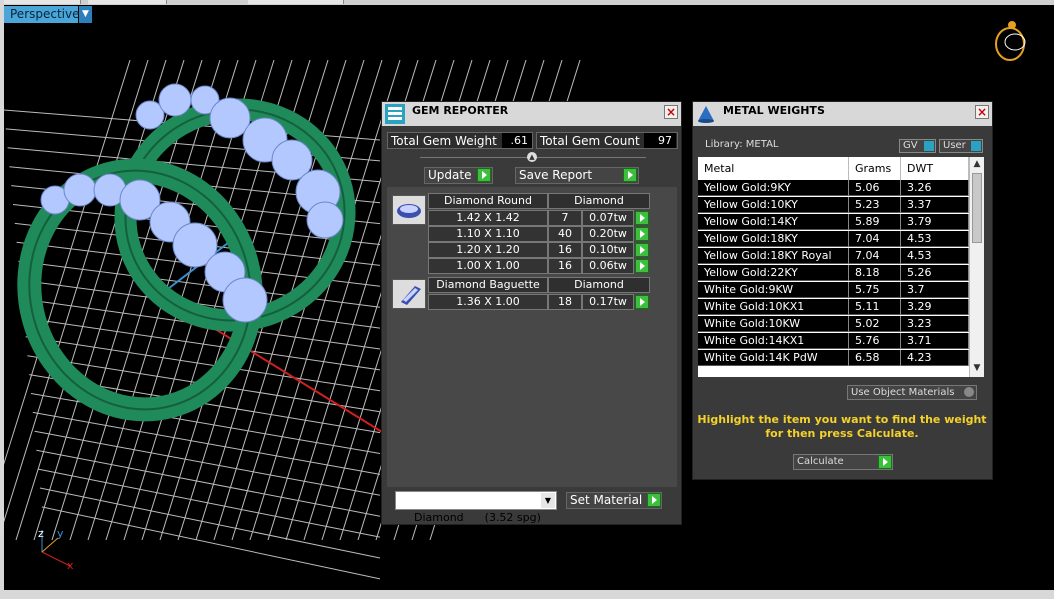 Image resolution: width=1054 pixels, height=599 pixels. I want to click on grams-cell: 6.58, so click(875, 358).